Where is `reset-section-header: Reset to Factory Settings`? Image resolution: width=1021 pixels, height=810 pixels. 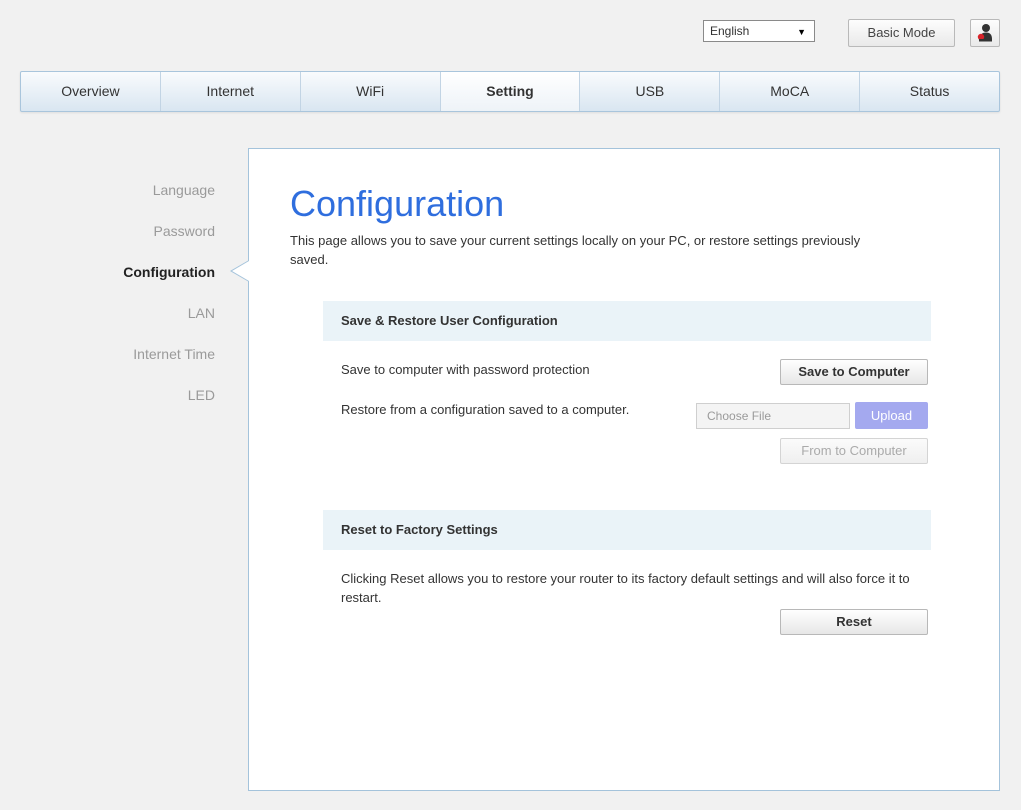 reset-section-header: Reset to Factory Settings is located at coordinates (627, 530).